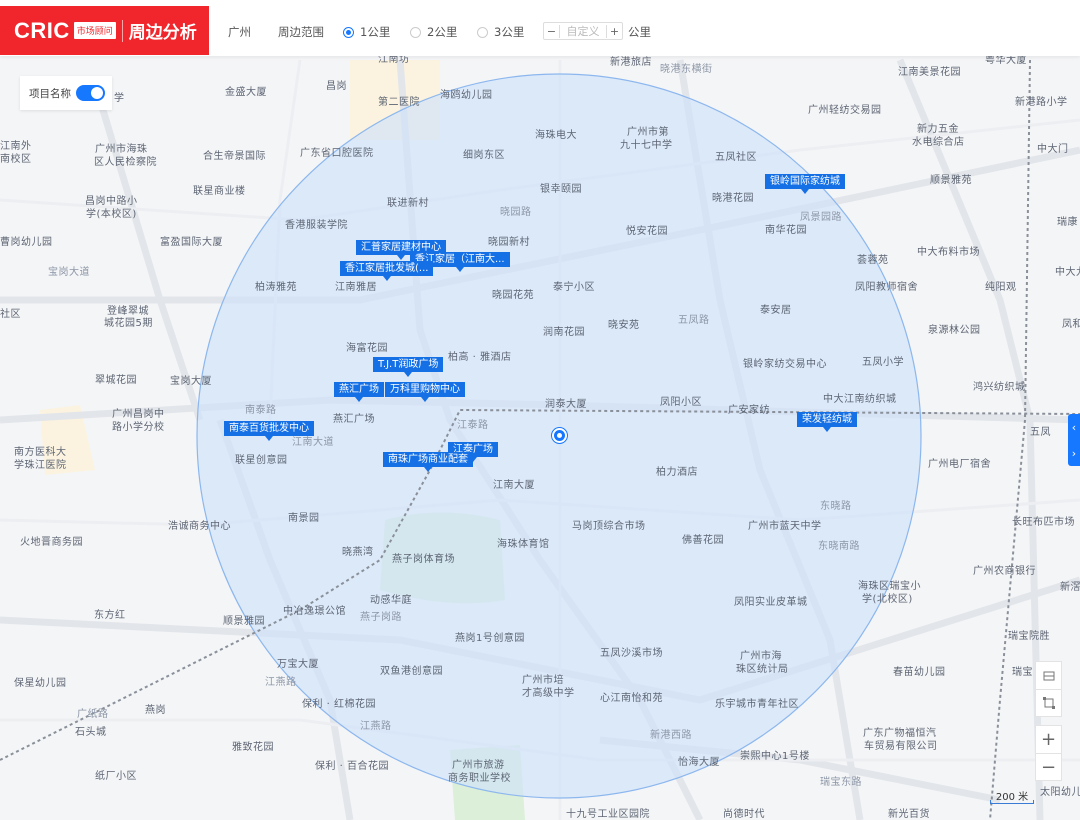 This screenshot has width=1080, height=820. Describe the element at coordinates (234, 156) in the screenshot. I see `map-place-label: 合生帝景国际` at that location.